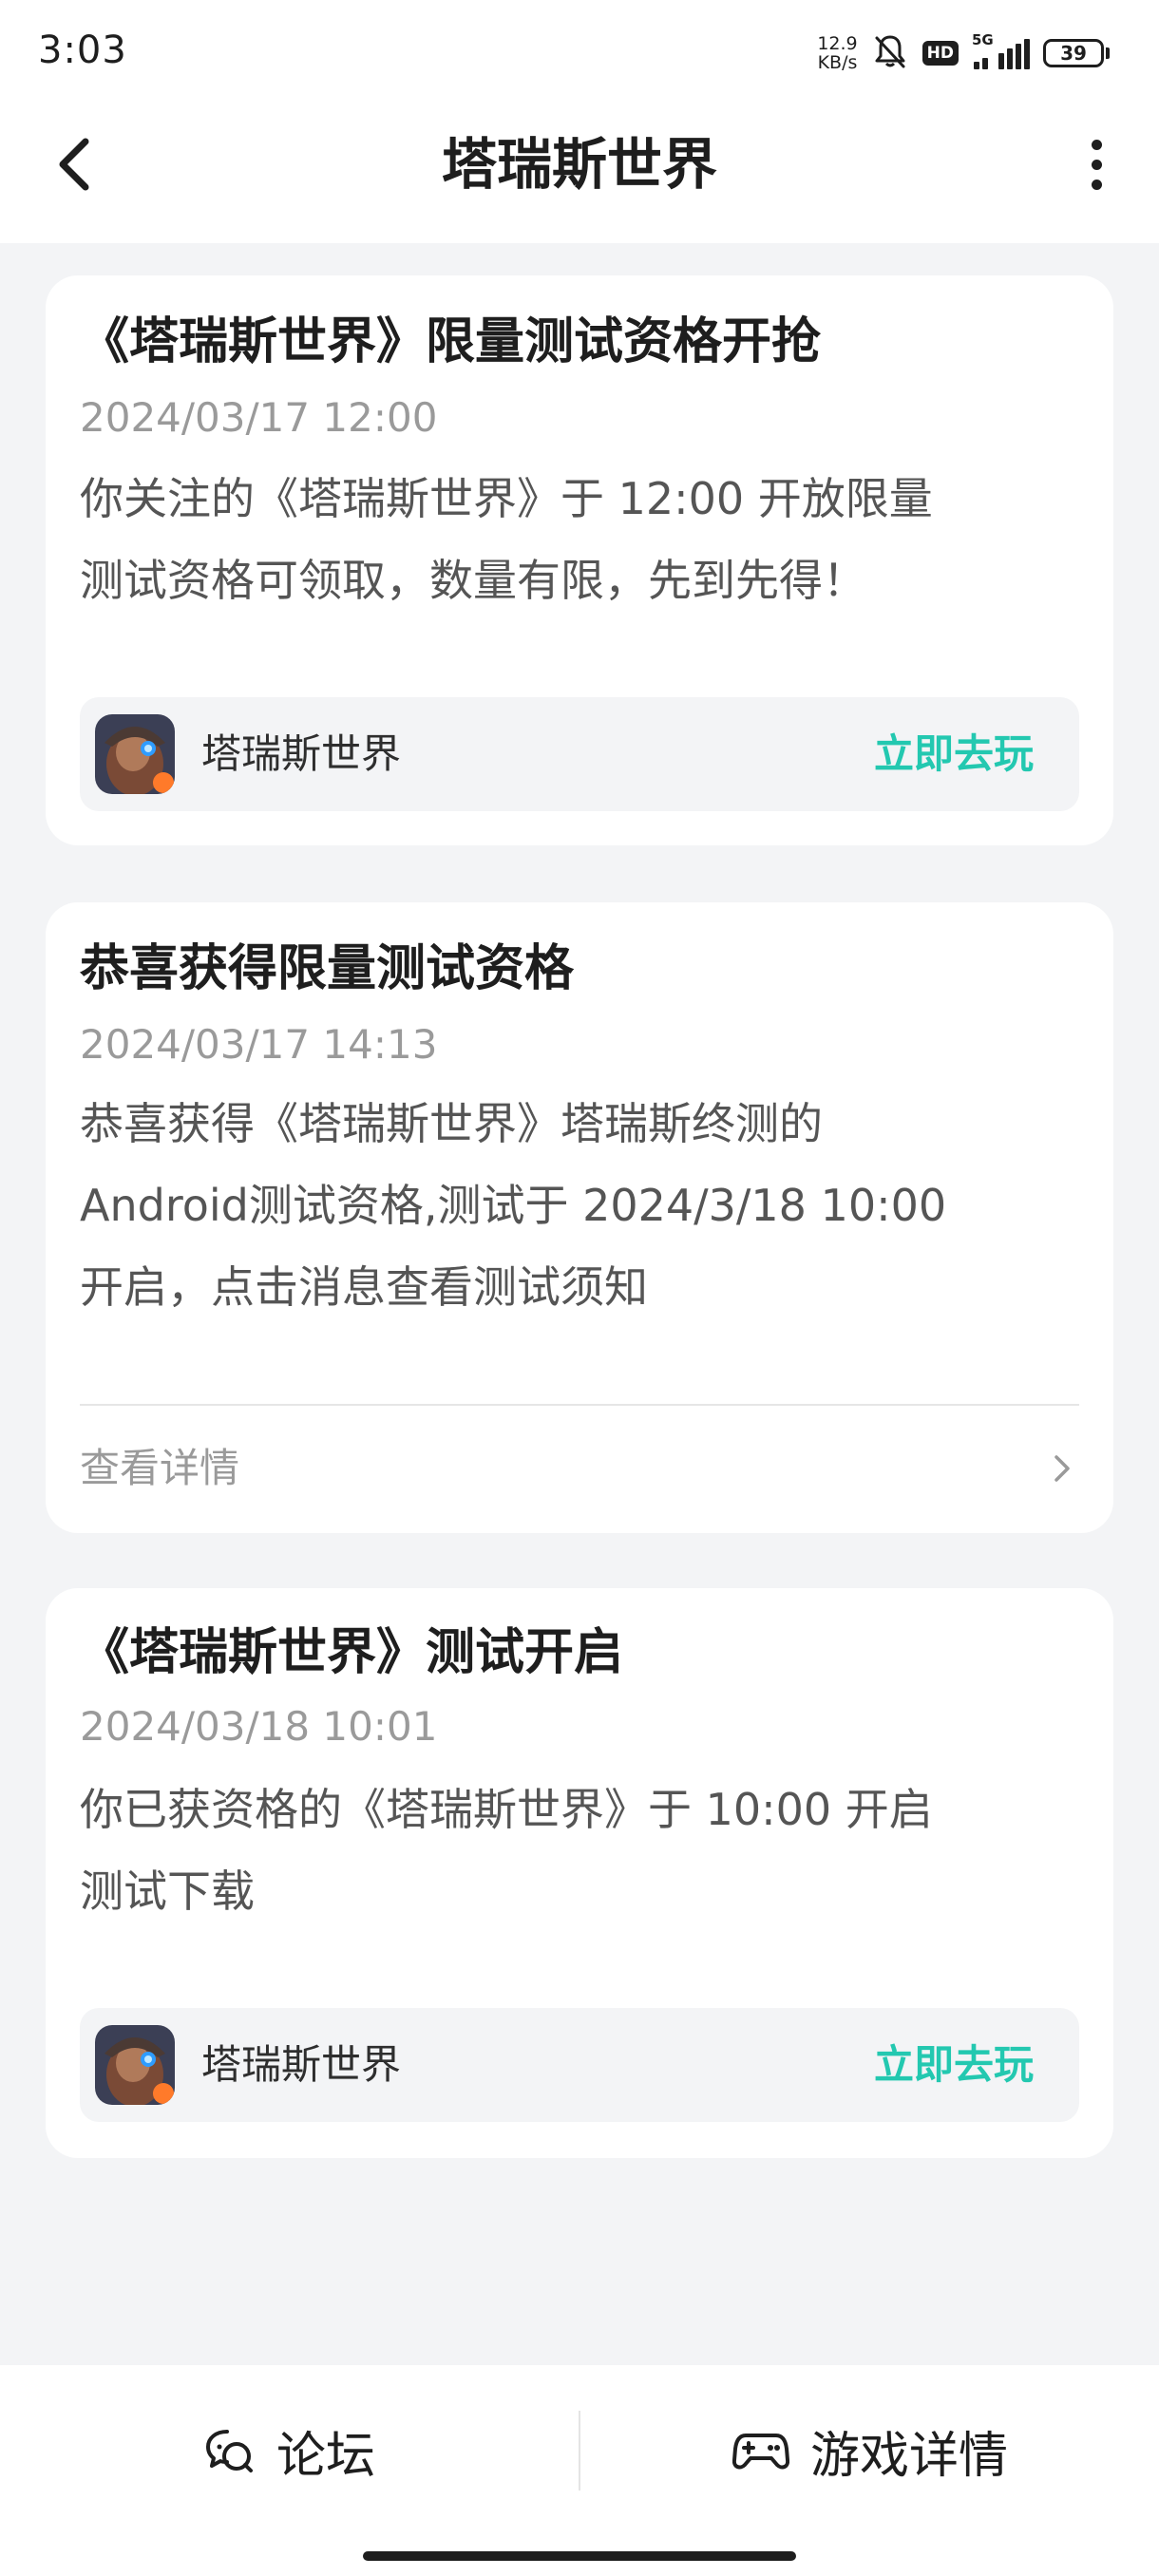 This screenshot has width=1159, height=2576. Describe the element at coordinates (579, 121) in the screenshot. I see `top-bar: 3:03 12.9 KB/s HD 5G 39 塔瑞斯世界` at that location.